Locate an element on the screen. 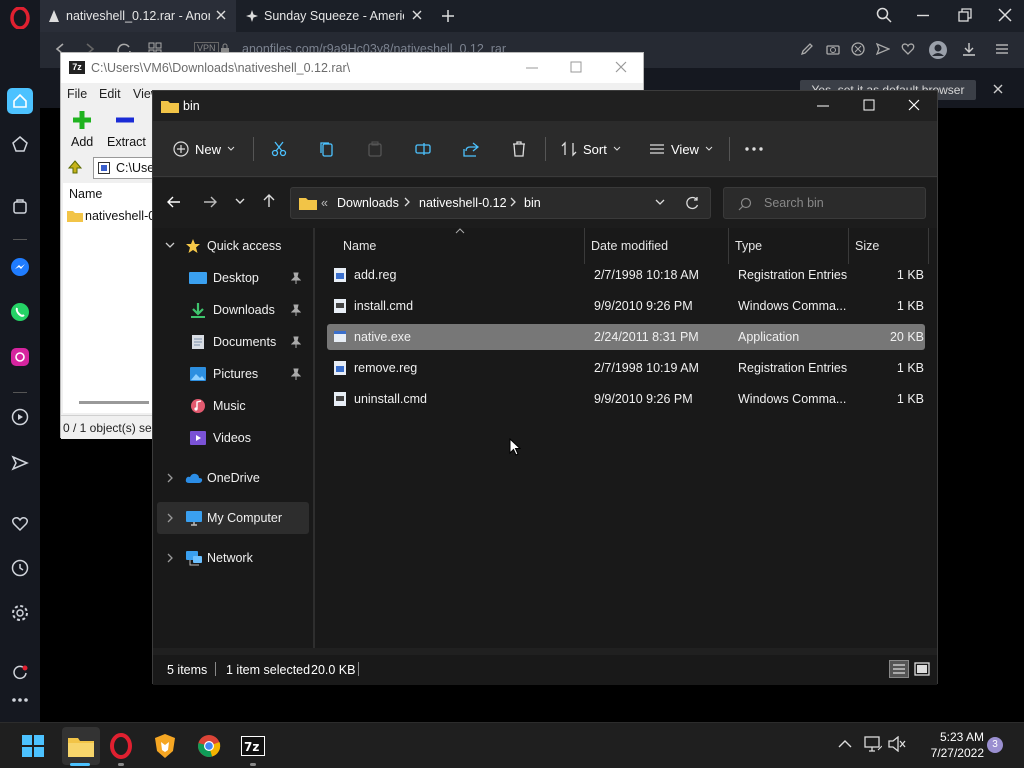 The image size is (1024, 768). ex-minimize-icon is located at coordinates (823, 106).